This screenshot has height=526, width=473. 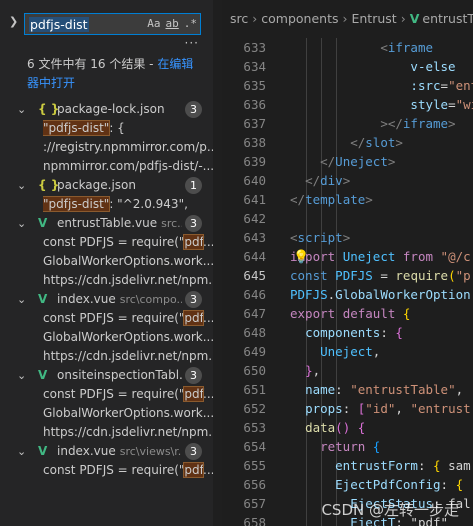 What do you see at coordinates (347, 465) in the screenshot?
I see `code-line: 655 entrustForm: { sam` at bounding box center [347, 465].